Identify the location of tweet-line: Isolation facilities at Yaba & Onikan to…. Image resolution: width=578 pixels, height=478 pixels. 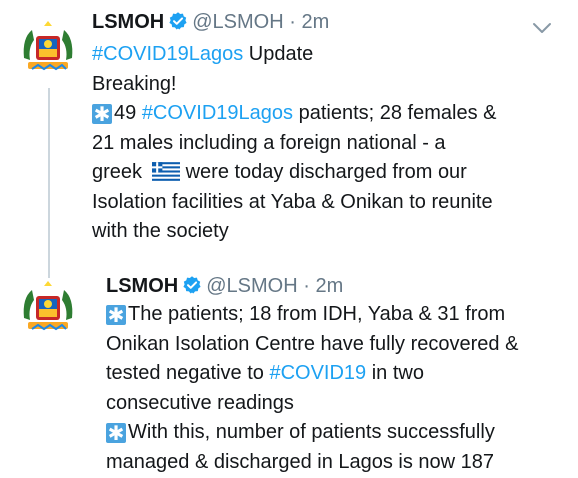
(294, 203).